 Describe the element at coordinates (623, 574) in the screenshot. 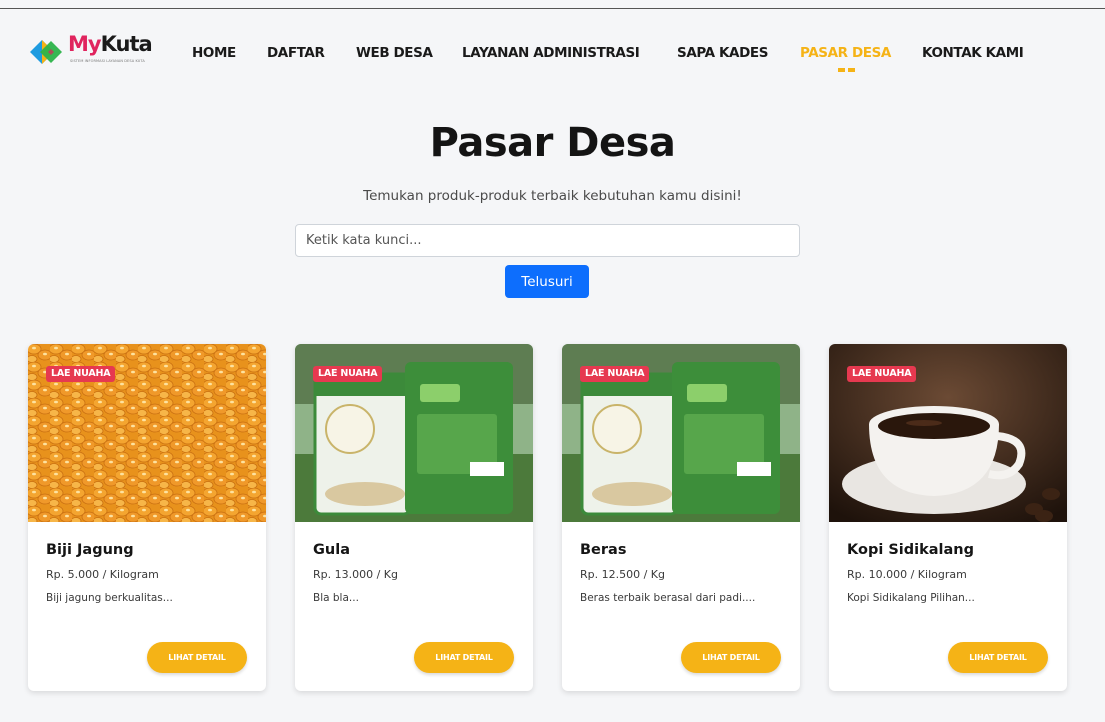

I see `product-price: Rp. 12.500 / Kg` at that location.